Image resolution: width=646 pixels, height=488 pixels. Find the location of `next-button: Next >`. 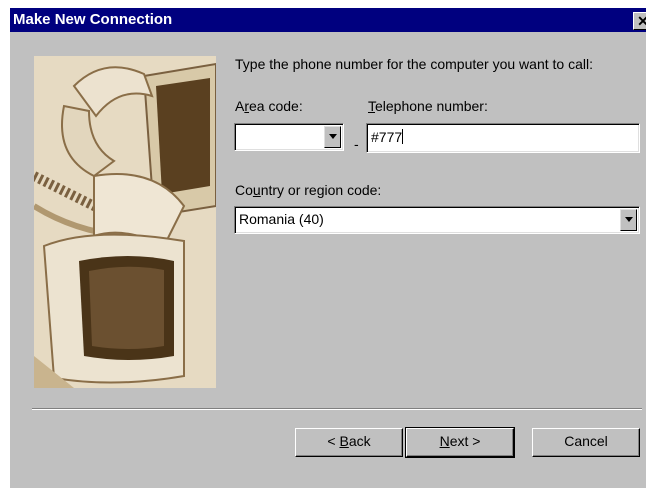

next-button: Next > is located at coordinates (460, 442).